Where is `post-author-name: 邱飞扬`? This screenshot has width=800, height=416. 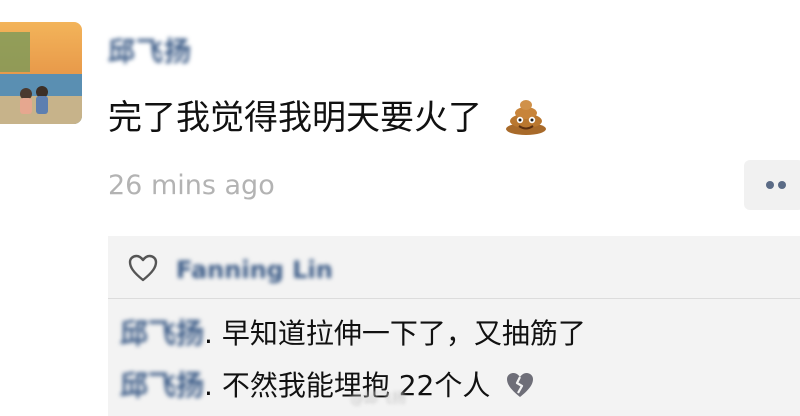 post-author-name: 邱飞扬 is located at coordinates (150, 49).